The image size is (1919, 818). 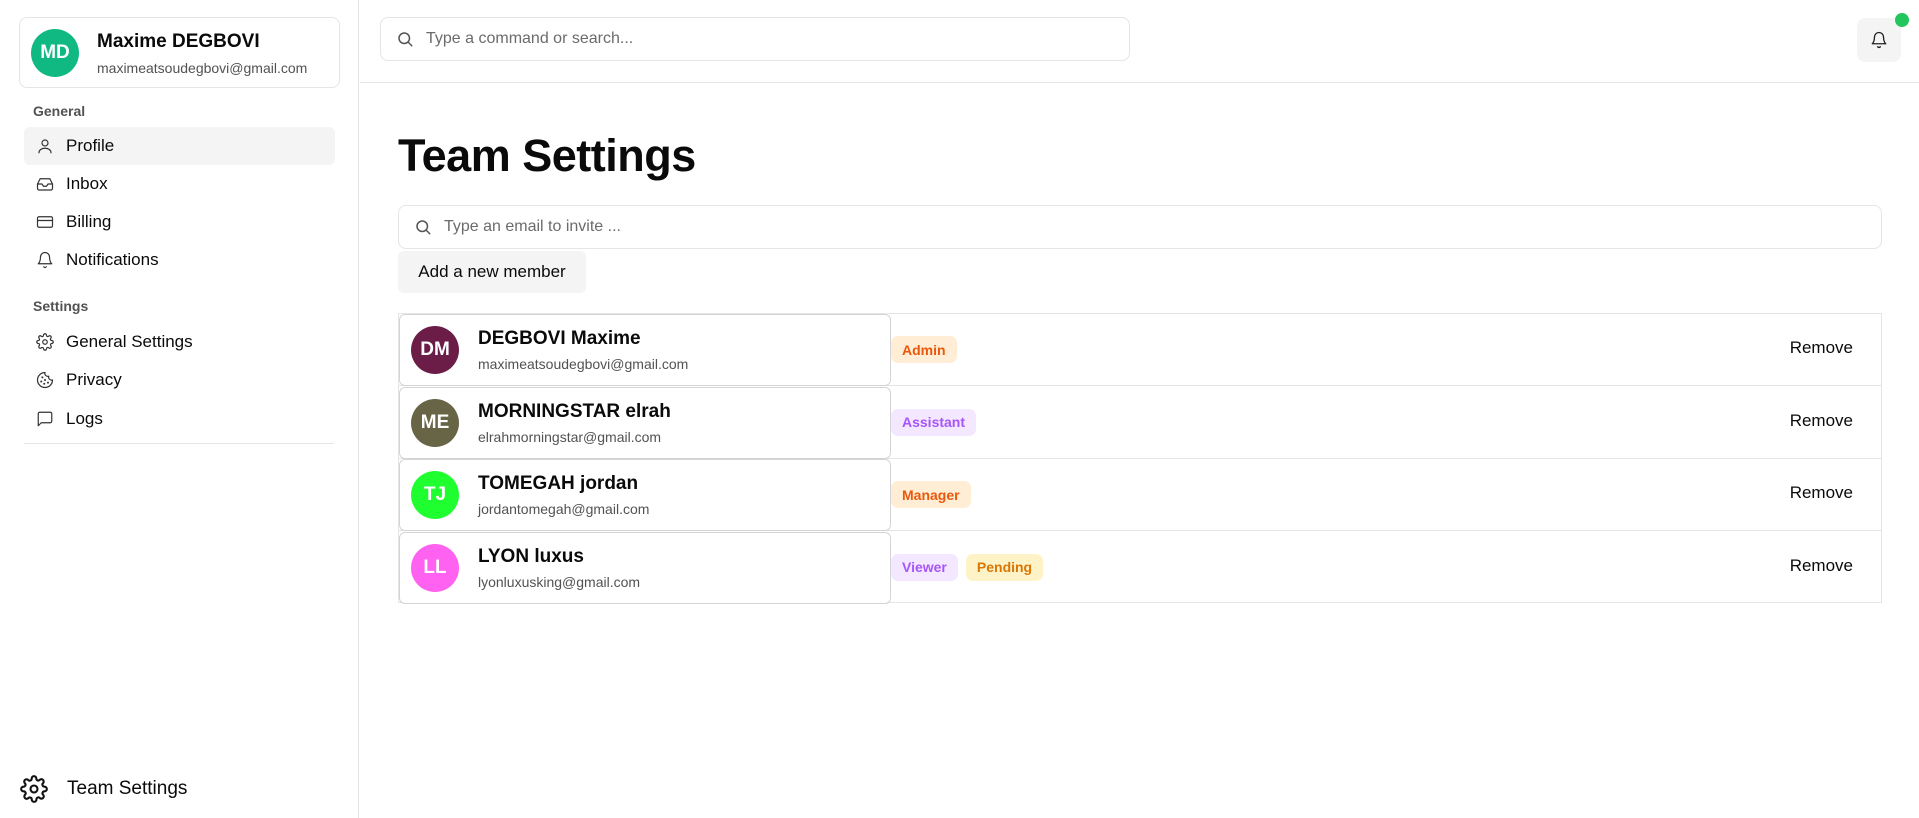 What do you see at coordinates (1004, 567) in the screenshot?
I see `status-badge: Pending` at bounding box center [1004, 567].